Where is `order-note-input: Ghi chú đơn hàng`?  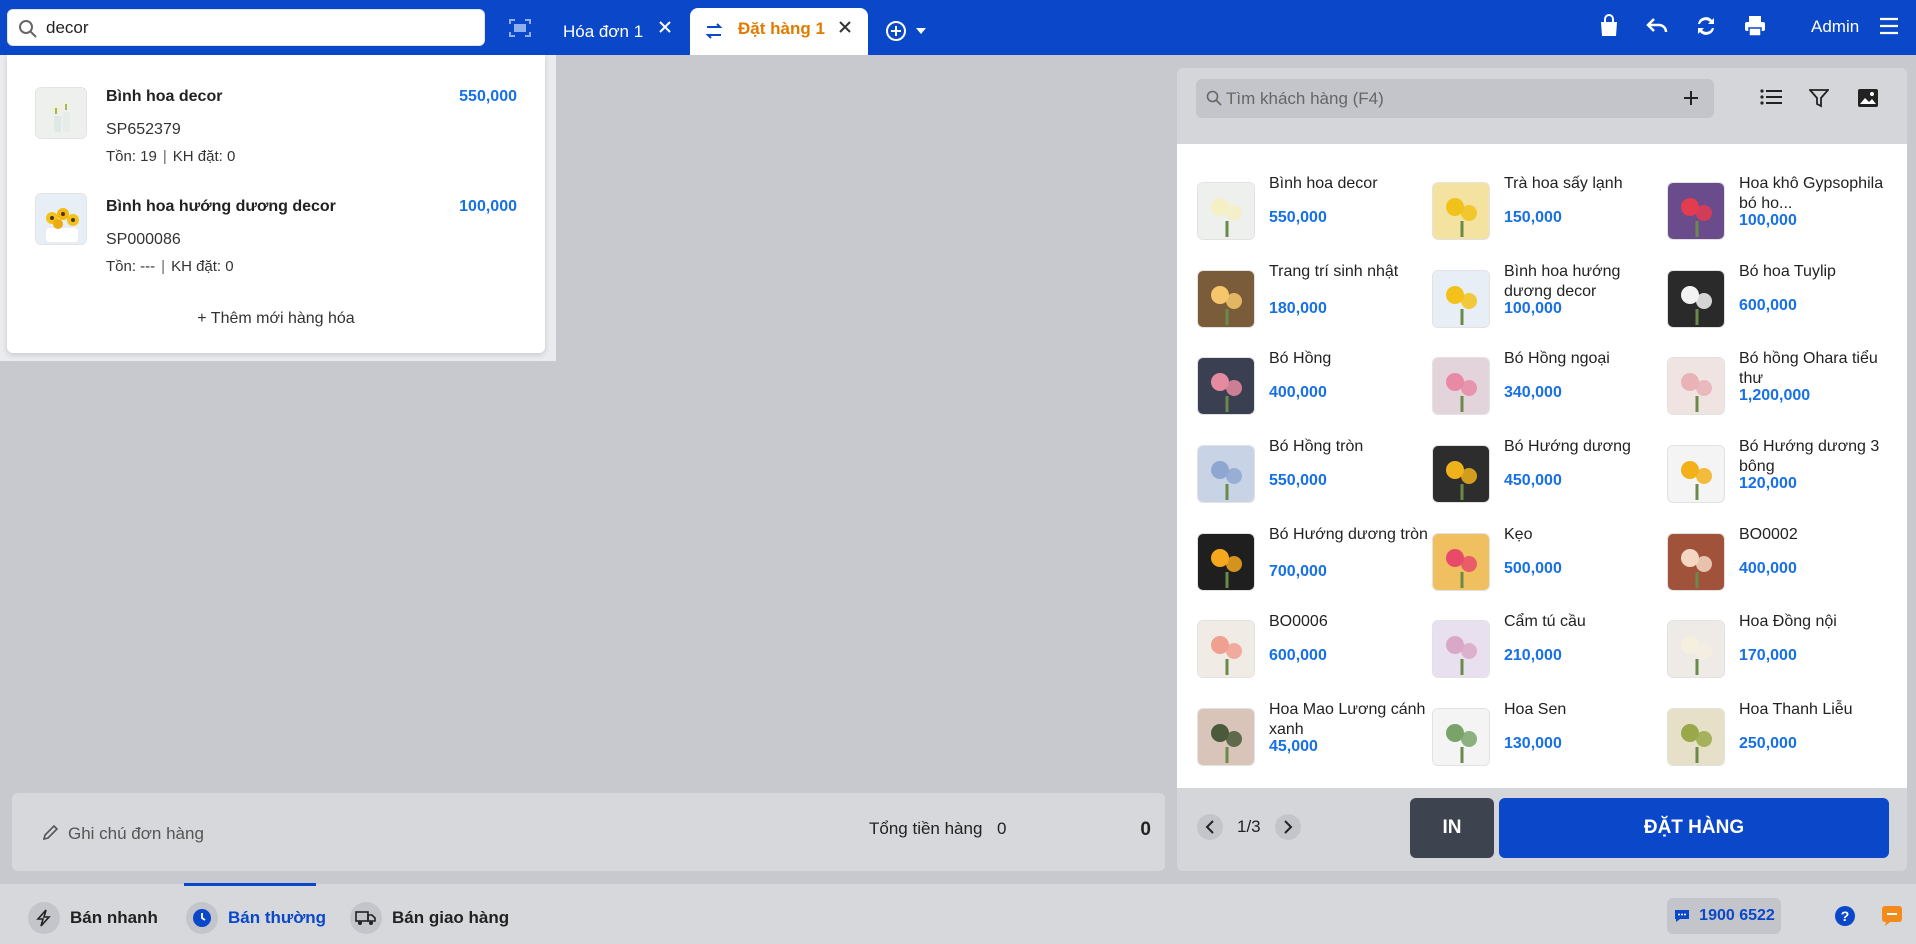
order-note-input: Ghi chú đơn hàng is located at coordinates (136, 834).